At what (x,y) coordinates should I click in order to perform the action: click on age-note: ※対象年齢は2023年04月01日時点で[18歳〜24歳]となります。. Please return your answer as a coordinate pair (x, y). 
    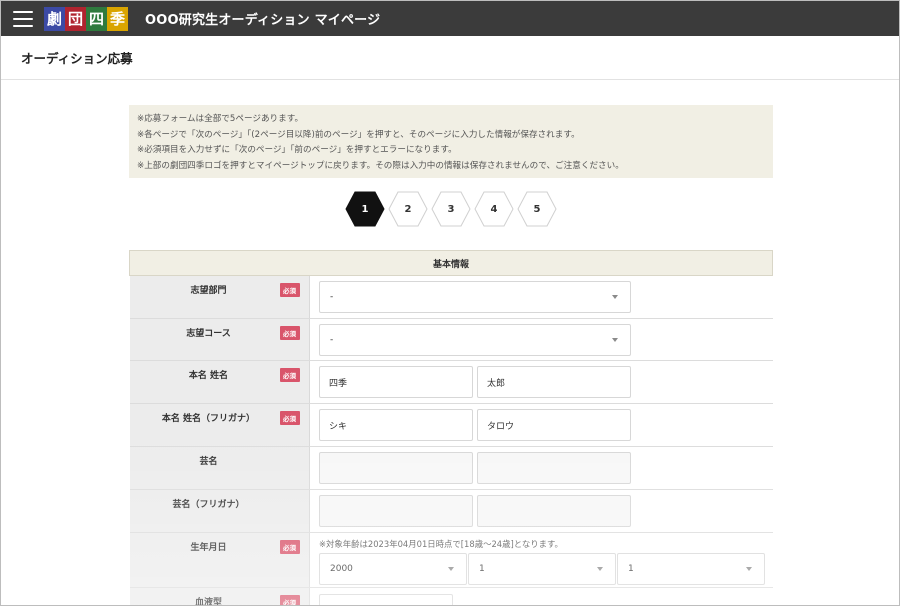
    Looking at the image, I should click on (441, 544).